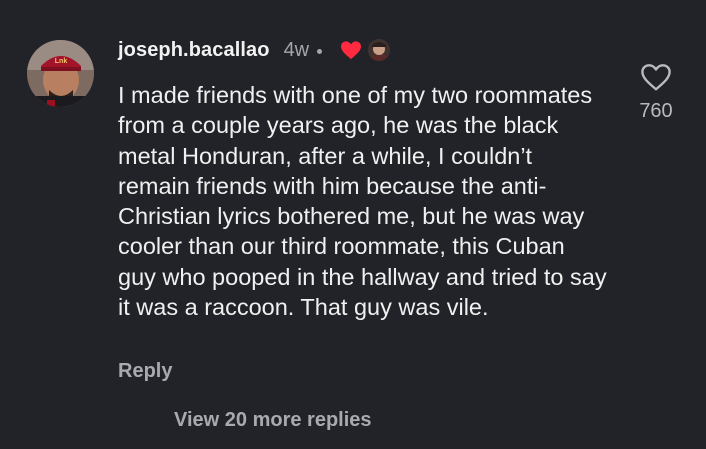 This screenshot has height=449, width=706. What do you see at coordinates (320, 51) in the screenshot?
I see `separator-dot` at bounding box center [320, 51].